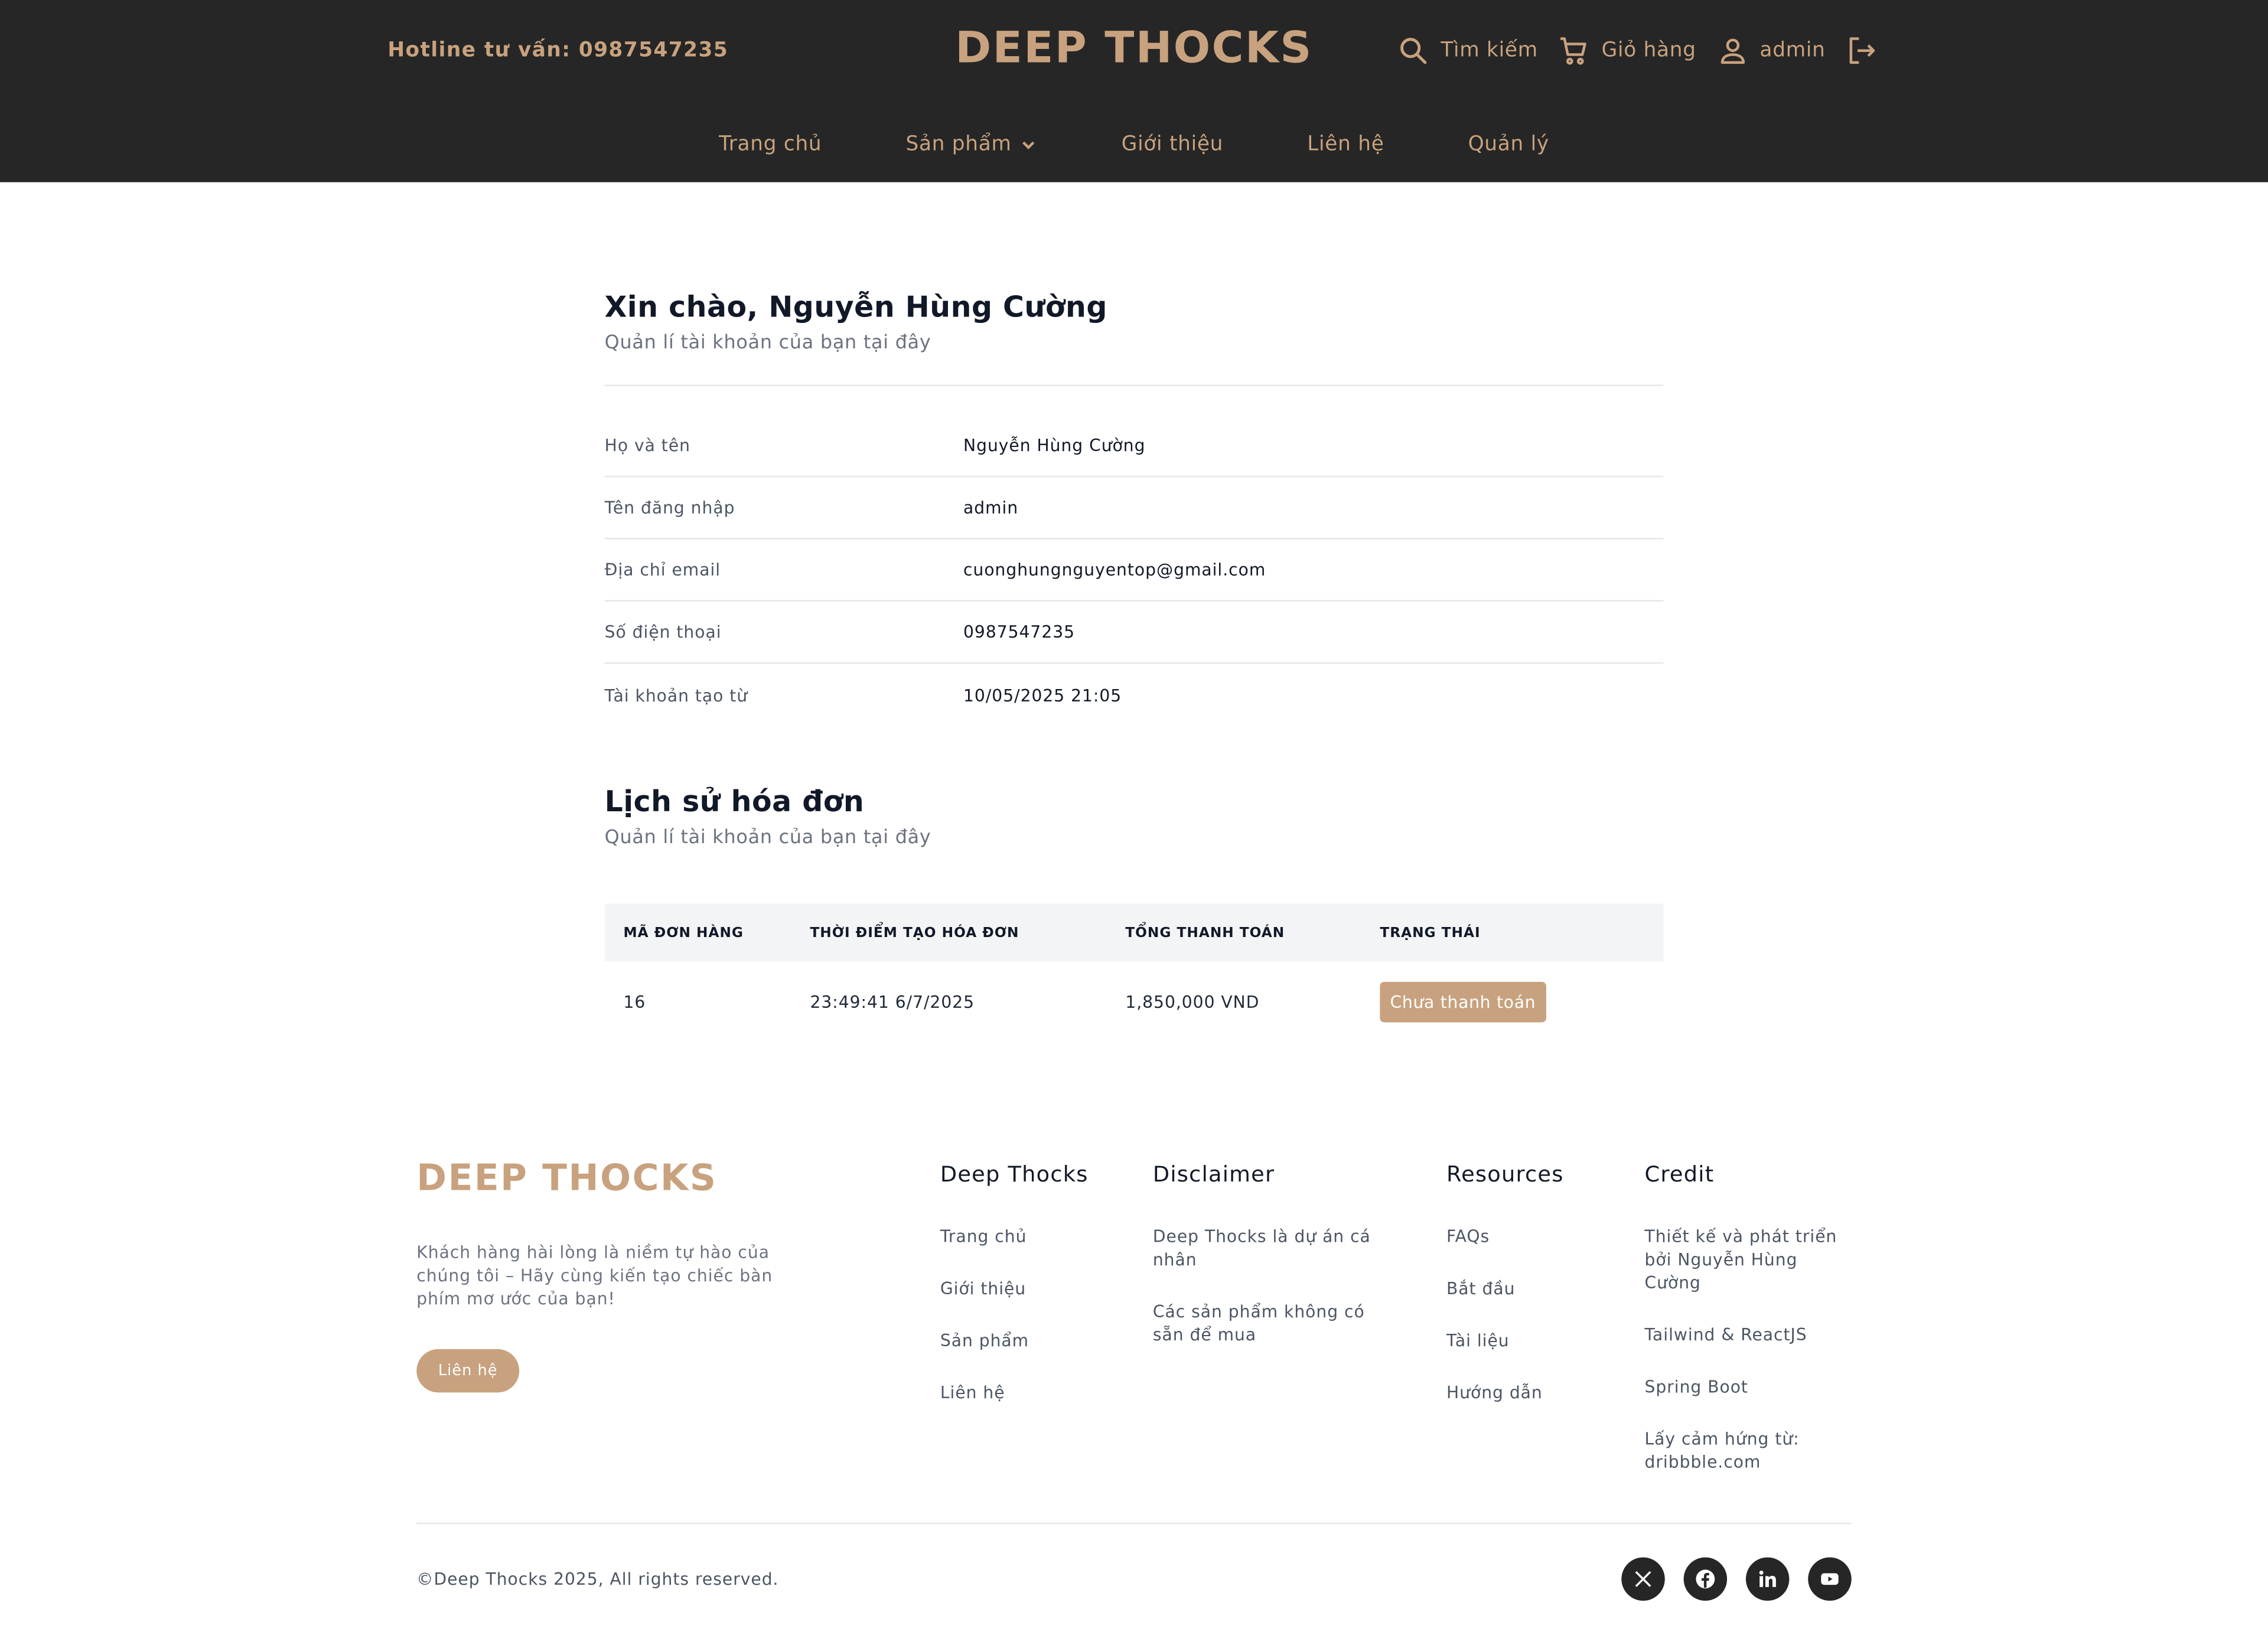 This screenshot has width=2268, height=1632. What do you see at coordinates (1019, 632) in the screenshot?
I see `info-value: 0987547235` at bounding box center [1019, 632].